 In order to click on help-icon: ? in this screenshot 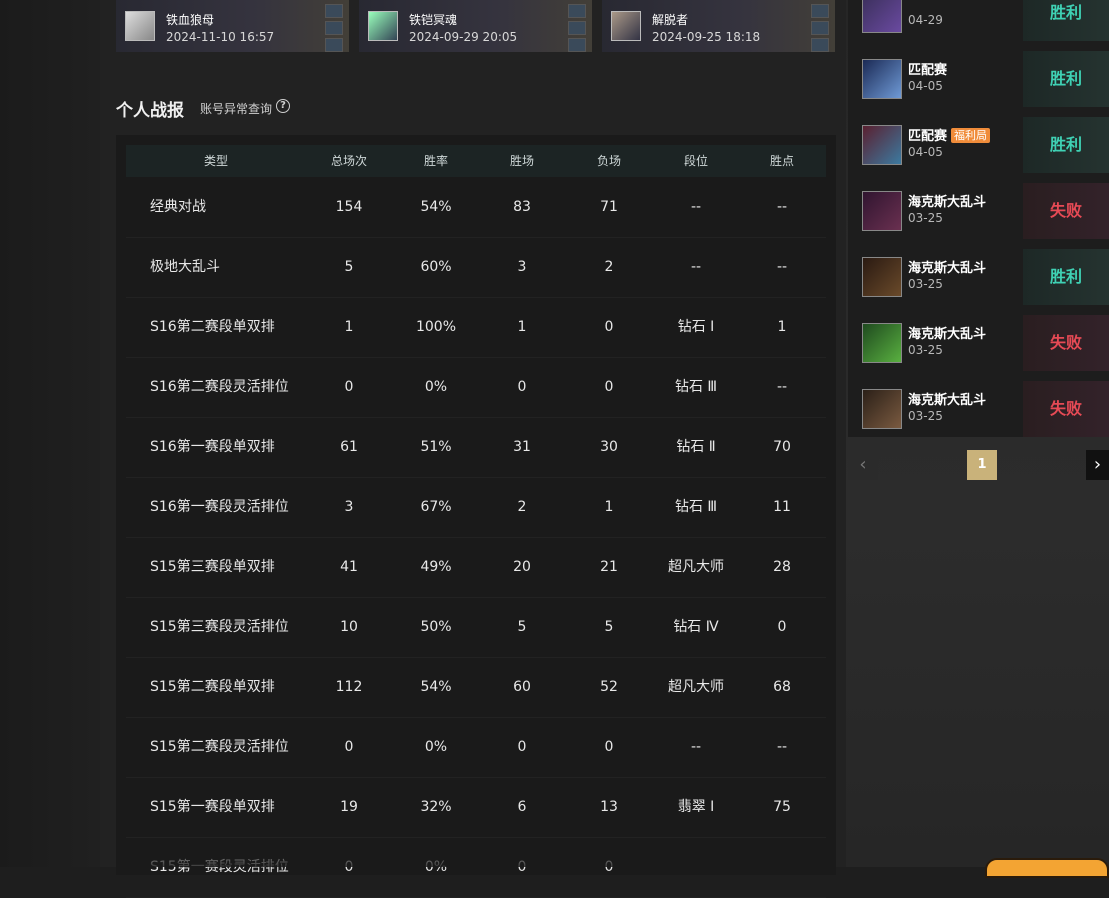, I will do `click(283, 106)`.